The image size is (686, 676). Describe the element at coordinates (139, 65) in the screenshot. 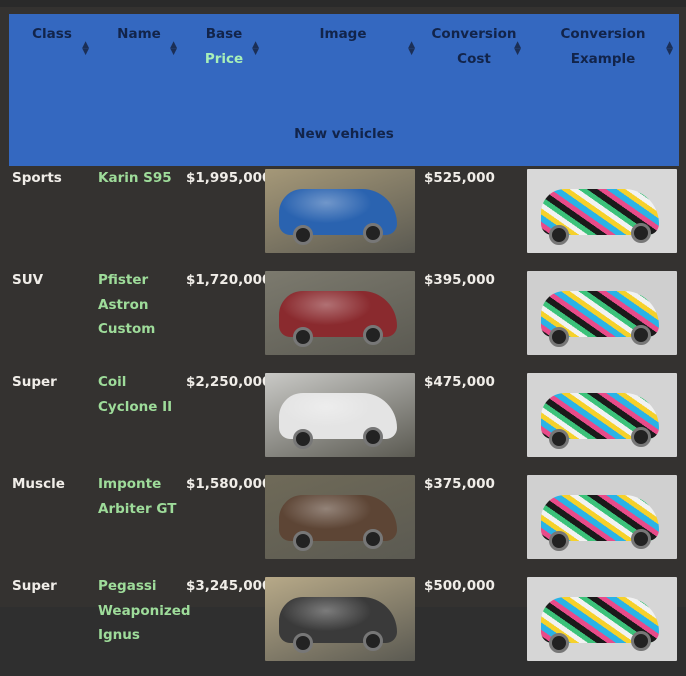

I see `column-header-name: Name ▲ ▼` at that location.